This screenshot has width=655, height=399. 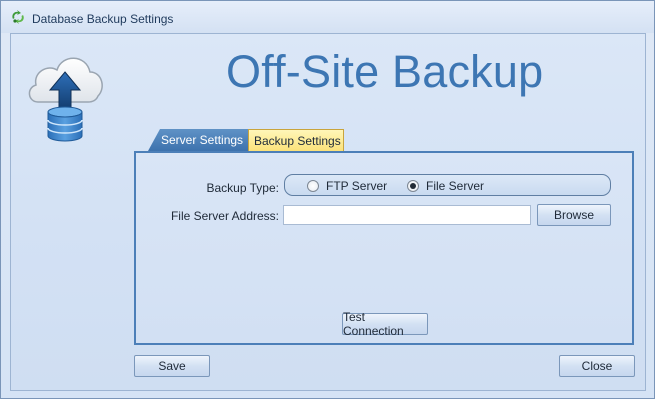 What do you see at coordinates (18, 17) in the screenshot?
I see `recycle-leaf-icon` at bounding box center [18, 17].